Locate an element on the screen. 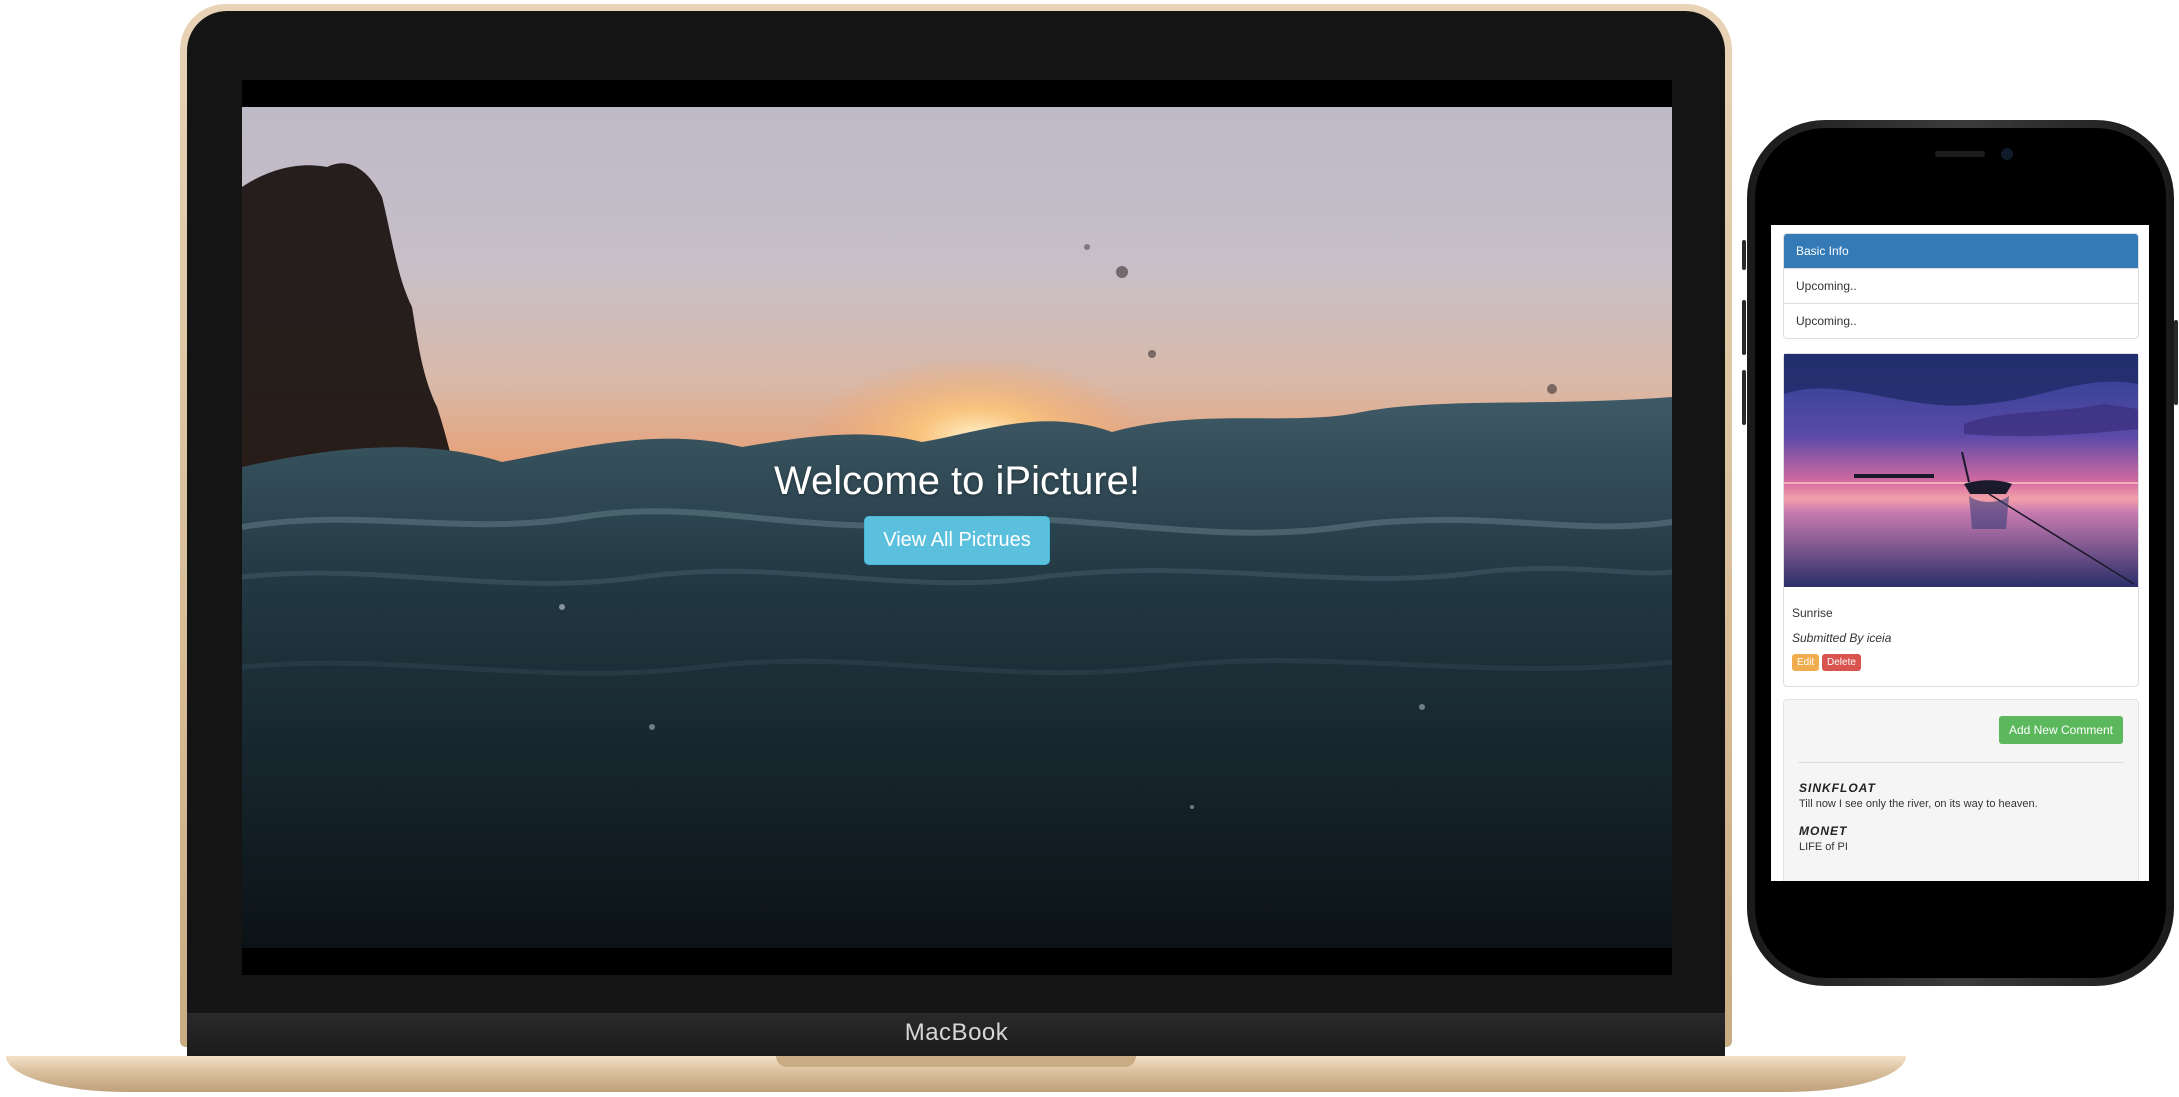 Image resolution: width=2179 pixels, height=1097 pixels. view-all-pictures-button: View All Pictrues is located at coordinates (957, 540).